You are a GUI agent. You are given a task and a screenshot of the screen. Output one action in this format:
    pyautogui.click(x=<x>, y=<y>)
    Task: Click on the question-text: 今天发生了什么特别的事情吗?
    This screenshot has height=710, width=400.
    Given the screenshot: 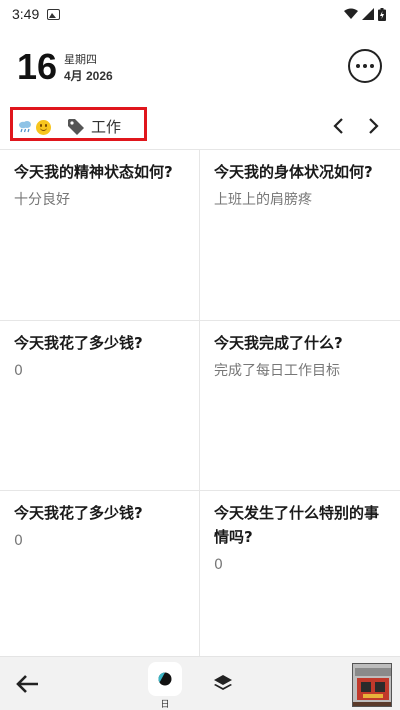 What is the action you would take?
    pyautogui.click(x=297, y=525)
    